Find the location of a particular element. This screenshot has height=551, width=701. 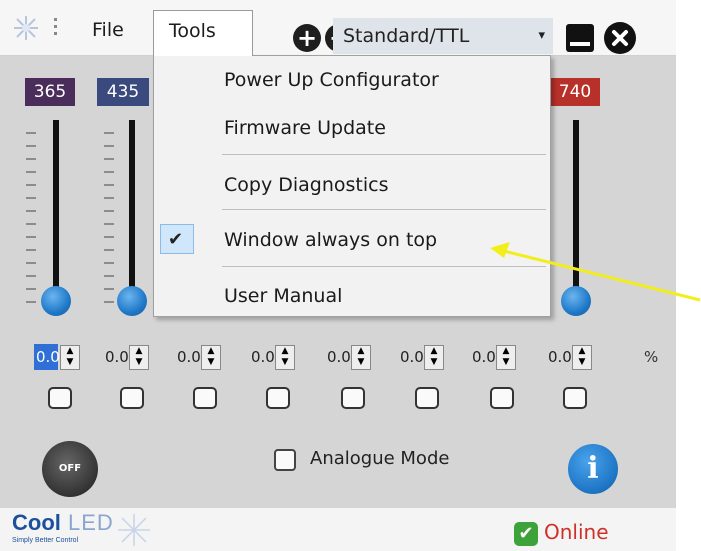

menu-item-label: Firmware Update is located at coordinates (305, 128).